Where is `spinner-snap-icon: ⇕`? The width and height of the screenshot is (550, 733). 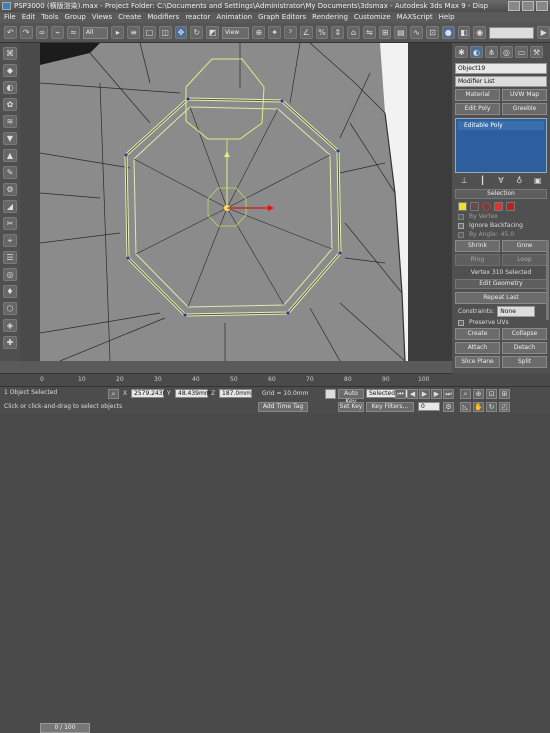 spinner-snap-icon: ⇕ is located at coordinates (338, 32).